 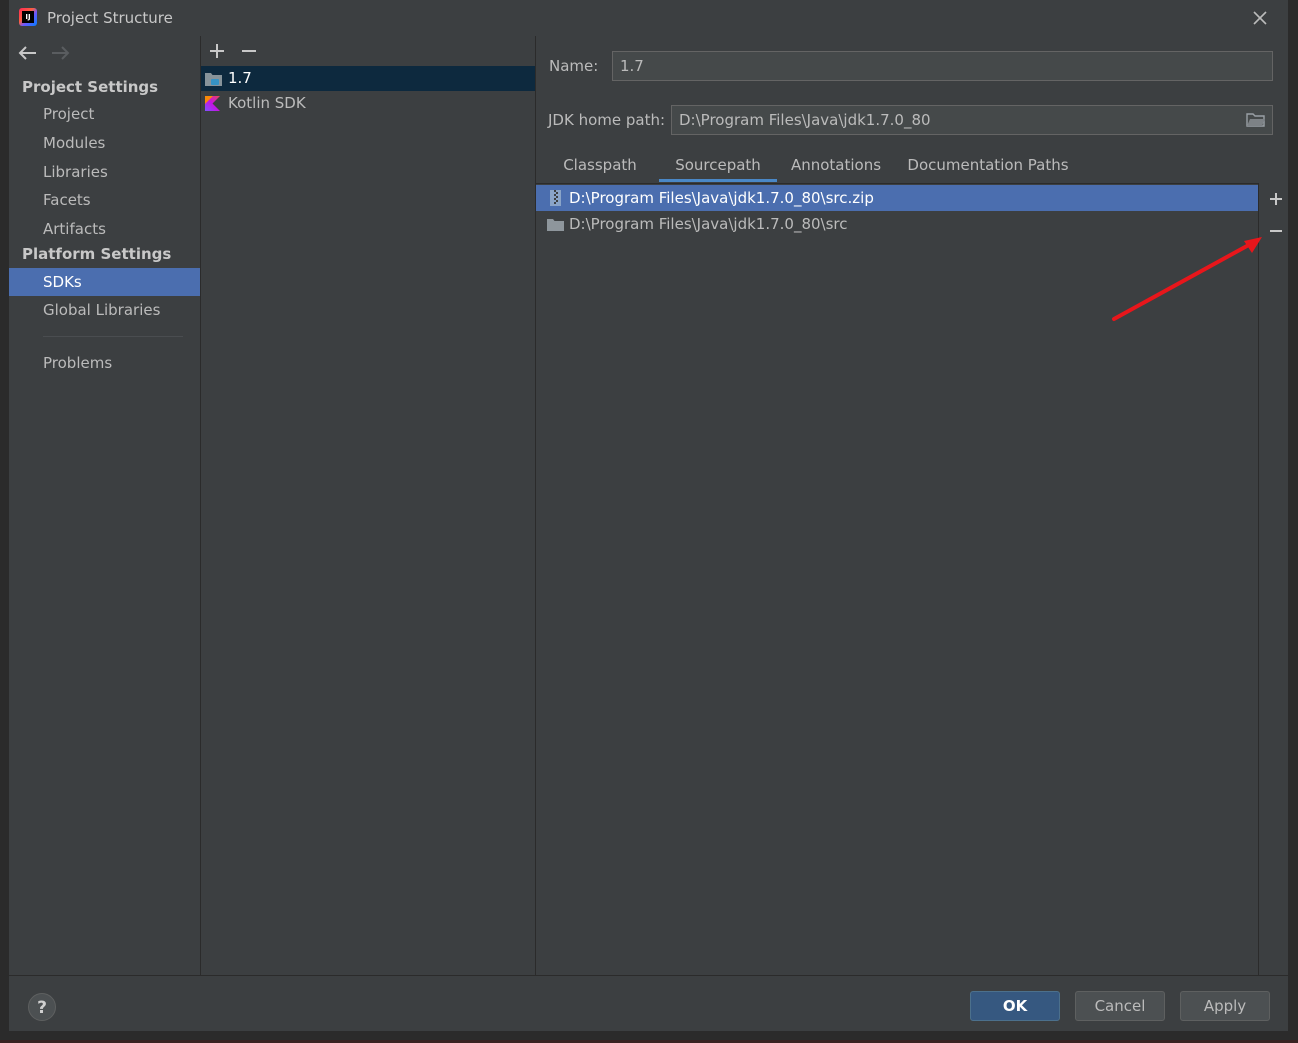 I want to click on sdk-item-1-7: 1.7, so click(x=368, y=78).